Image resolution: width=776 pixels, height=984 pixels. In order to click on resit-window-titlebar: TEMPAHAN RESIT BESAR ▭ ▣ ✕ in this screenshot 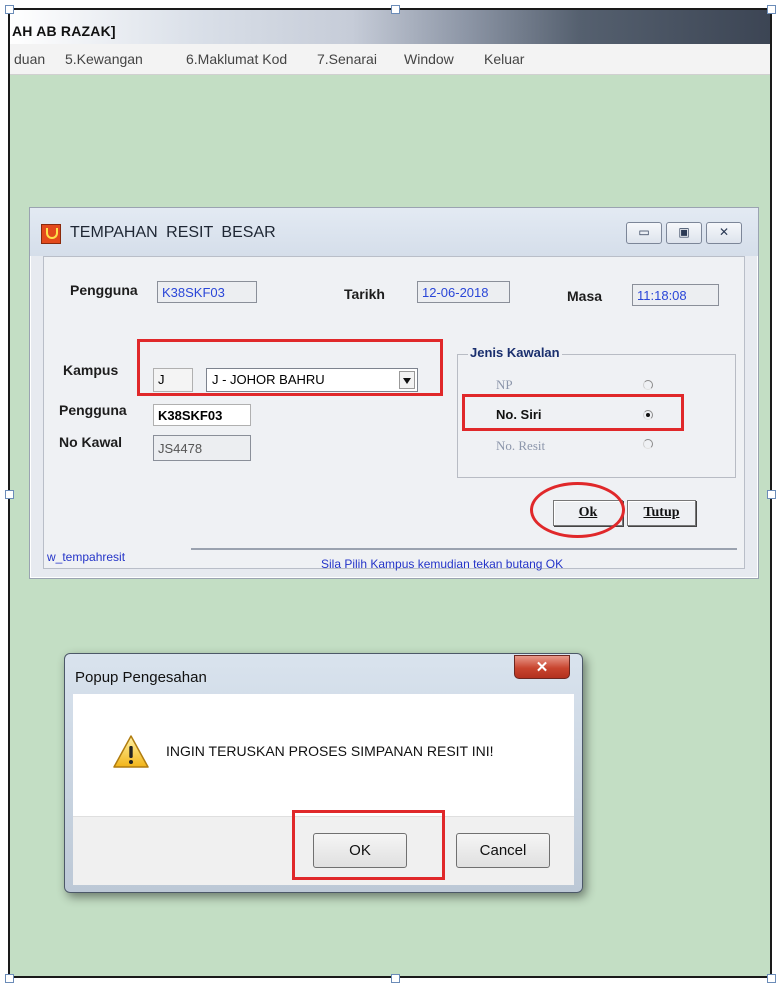, I will do `click(394, 232)`.